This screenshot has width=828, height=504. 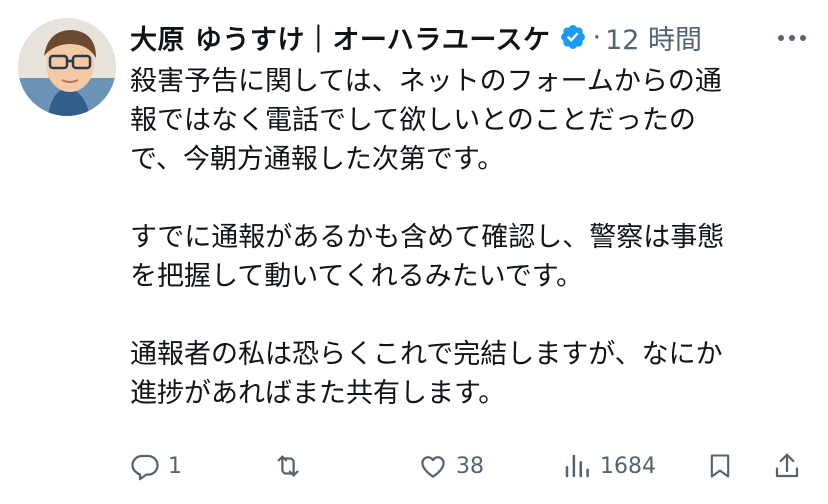 I want to click on share-icon, so click(x=787, y=466).